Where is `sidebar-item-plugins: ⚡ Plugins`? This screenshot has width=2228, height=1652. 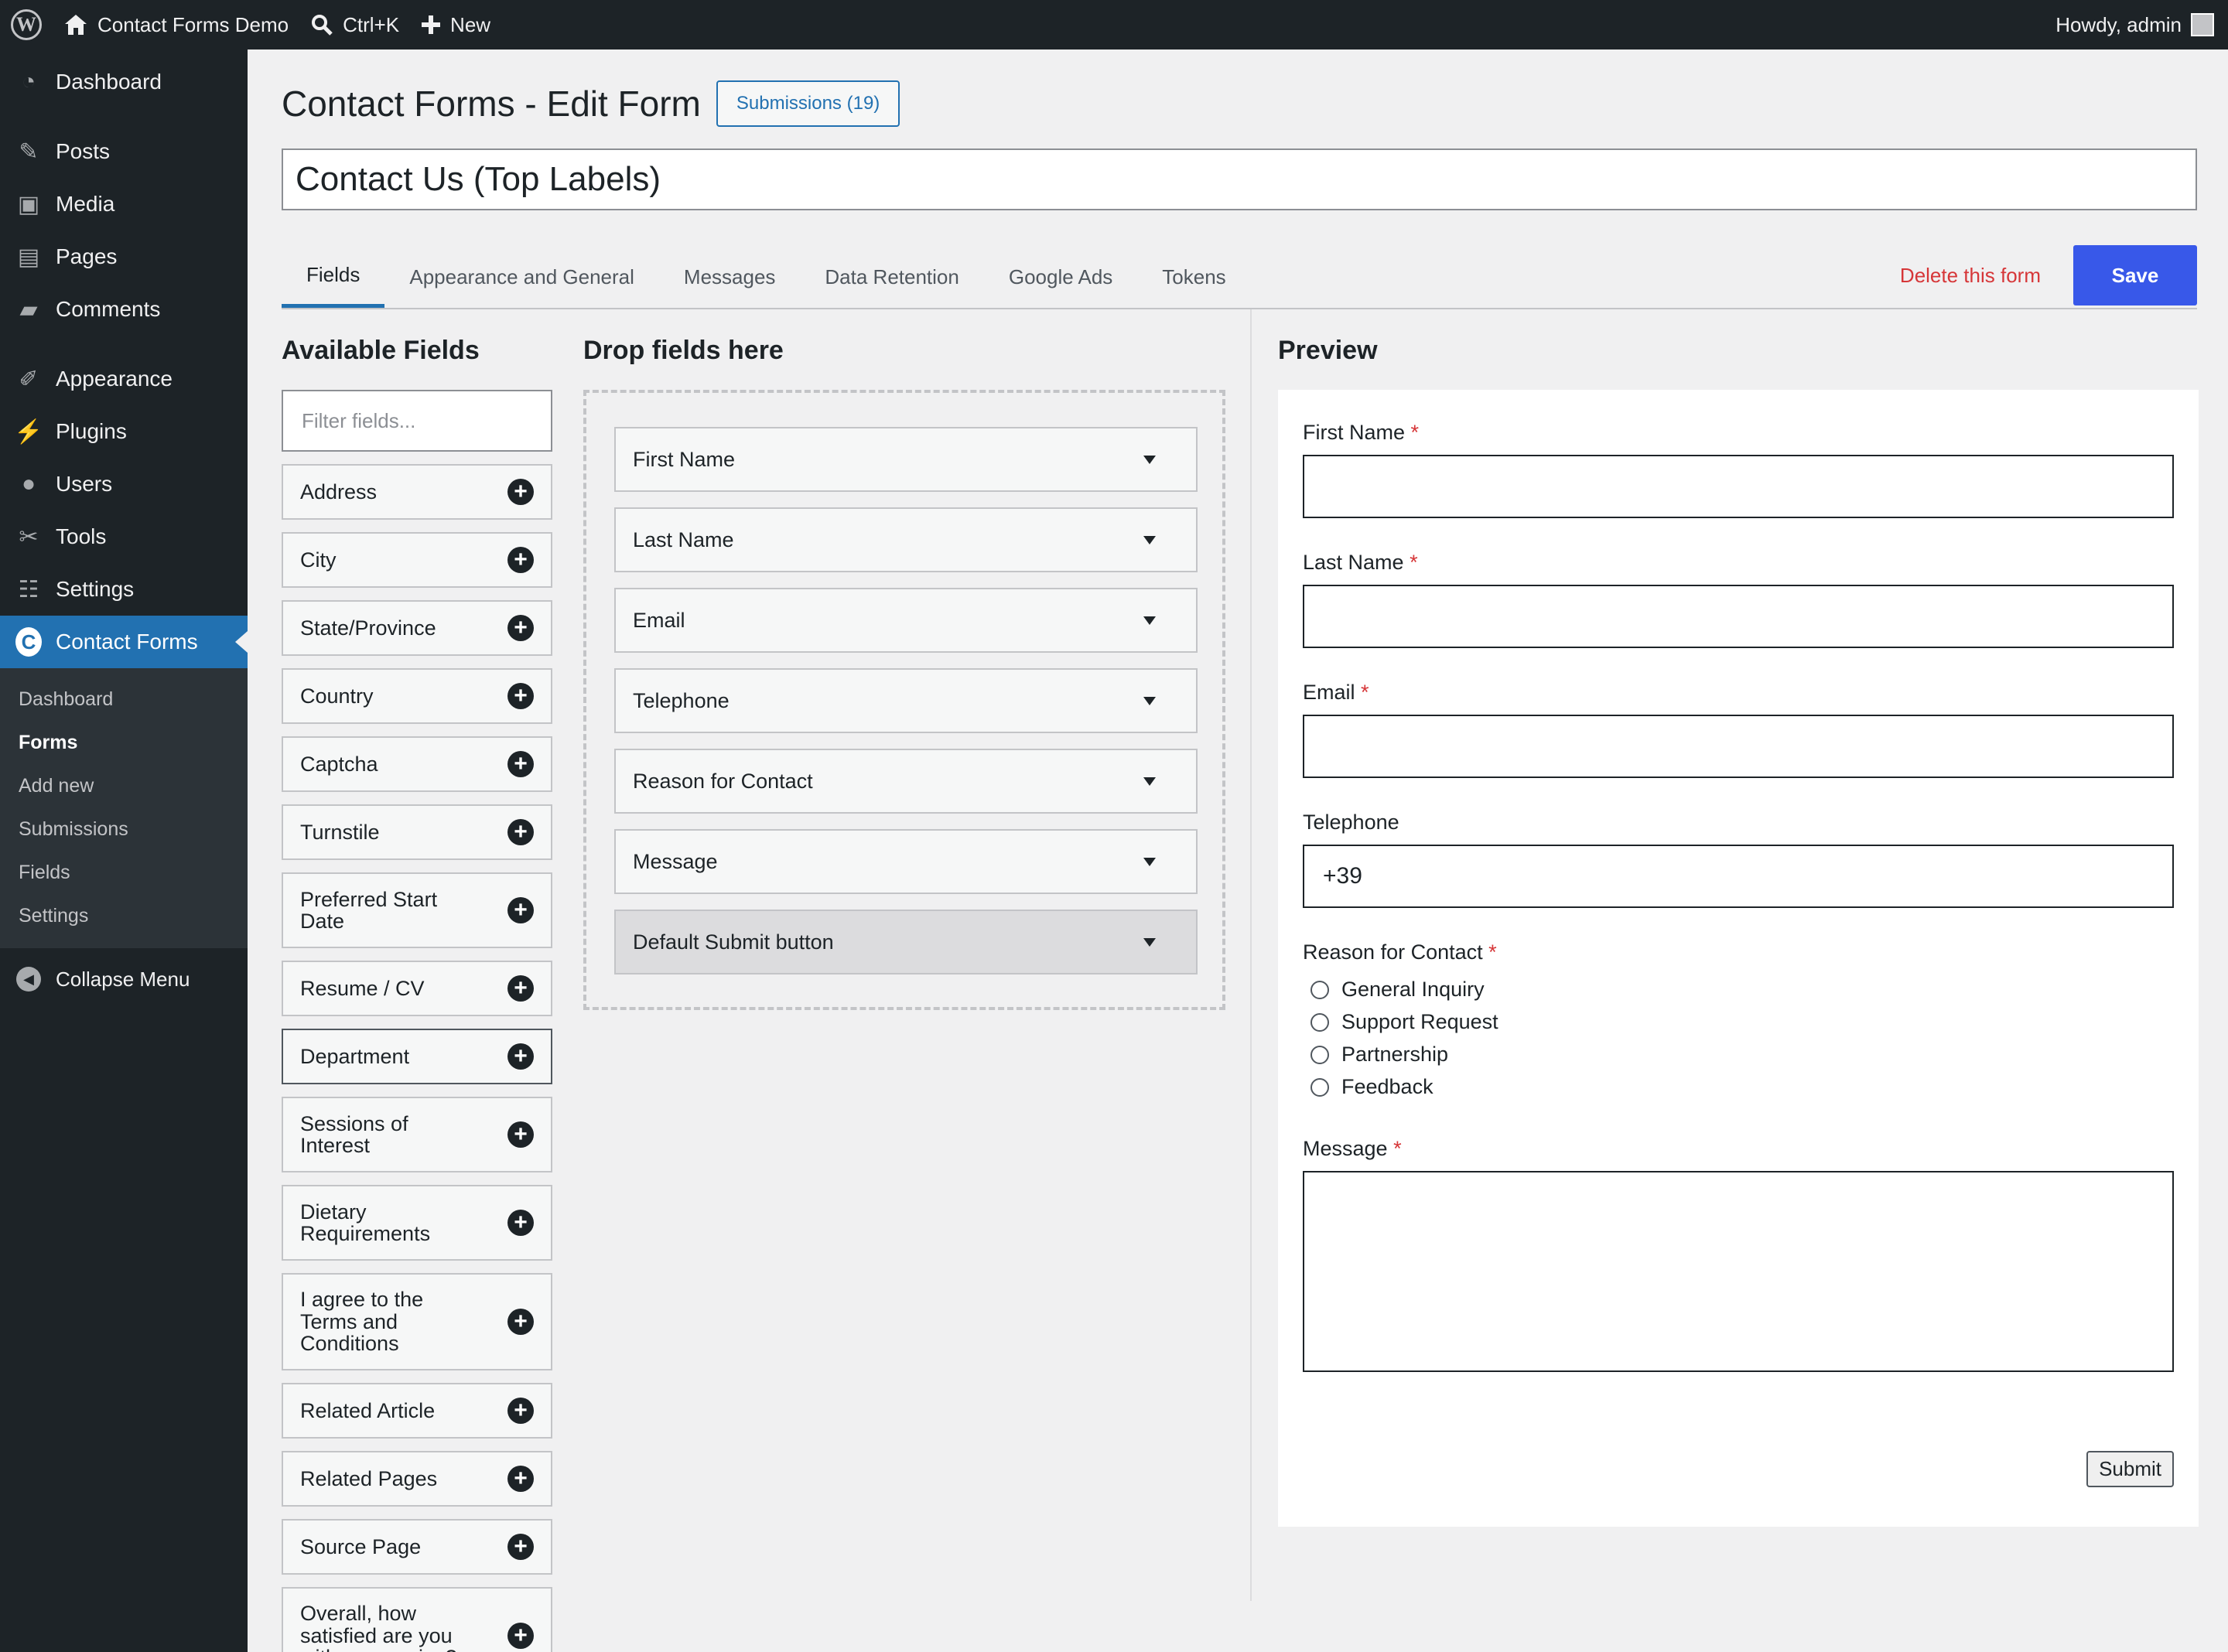 sidebar-item-plugins: ⚡ Plugins is located at coordinates (124, 431).